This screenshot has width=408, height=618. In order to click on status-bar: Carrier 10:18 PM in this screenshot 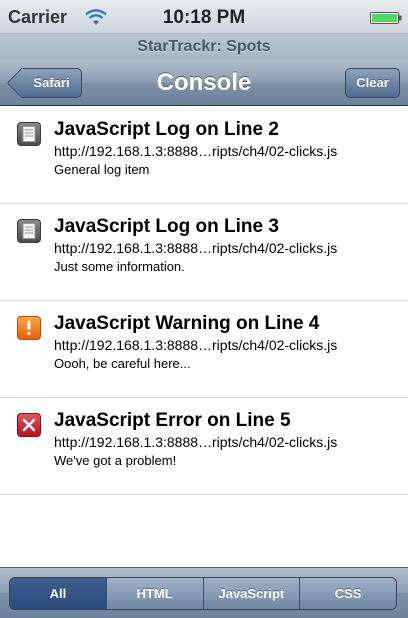, I will do `click(204, 17)`.